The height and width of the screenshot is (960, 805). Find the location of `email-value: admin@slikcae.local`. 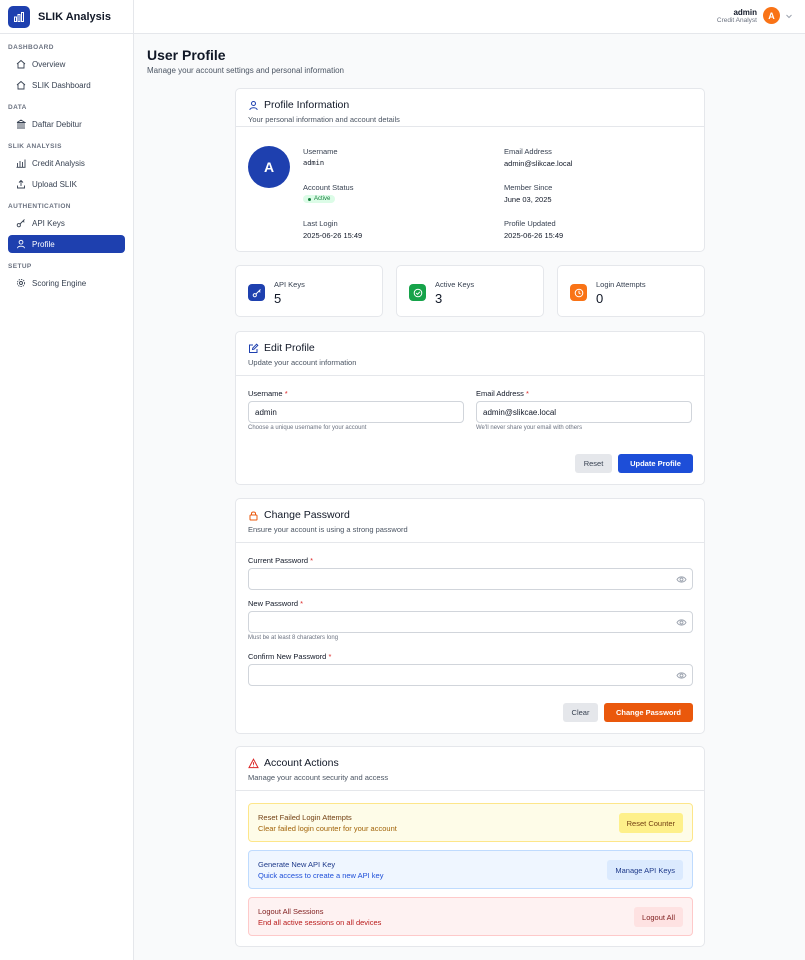

email-value: admin@slikcae.local is located at coordinates (538, 163).